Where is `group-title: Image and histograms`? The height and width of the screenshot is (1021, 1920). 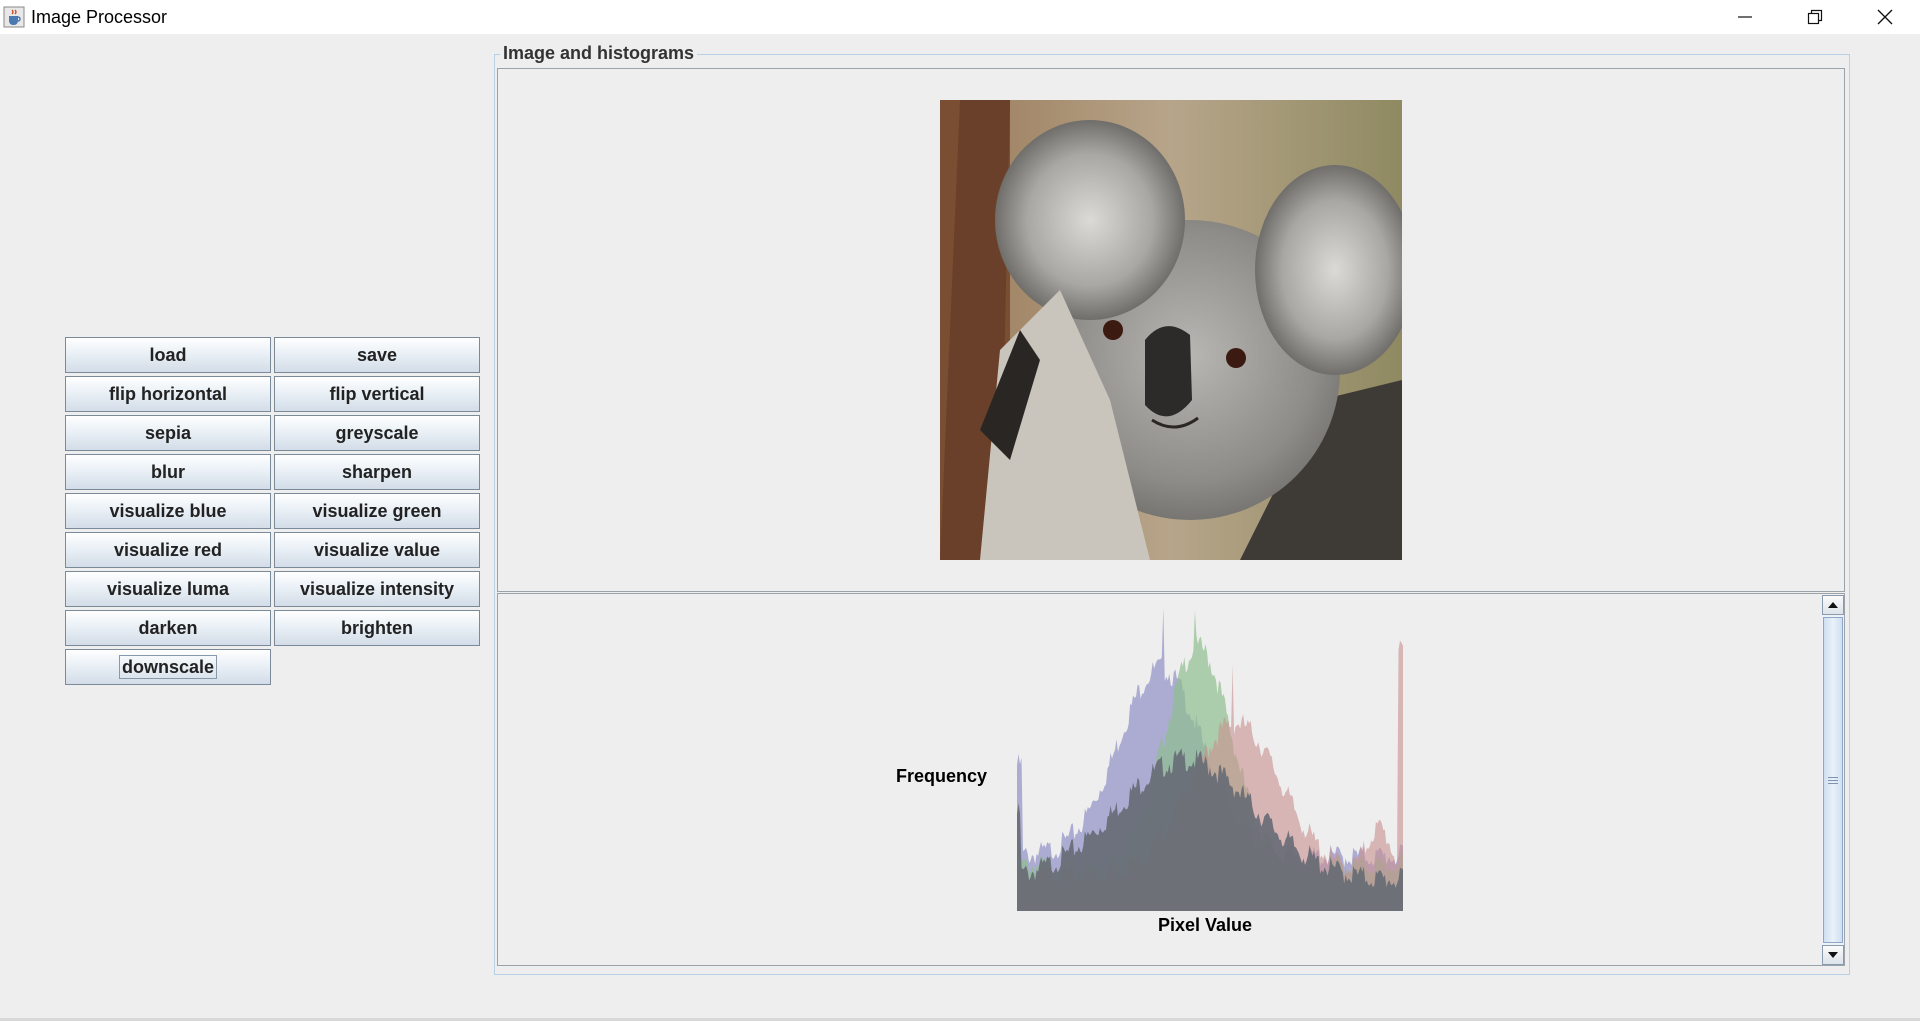
group-title: Image and histograms is located at coordinates (599, 53).